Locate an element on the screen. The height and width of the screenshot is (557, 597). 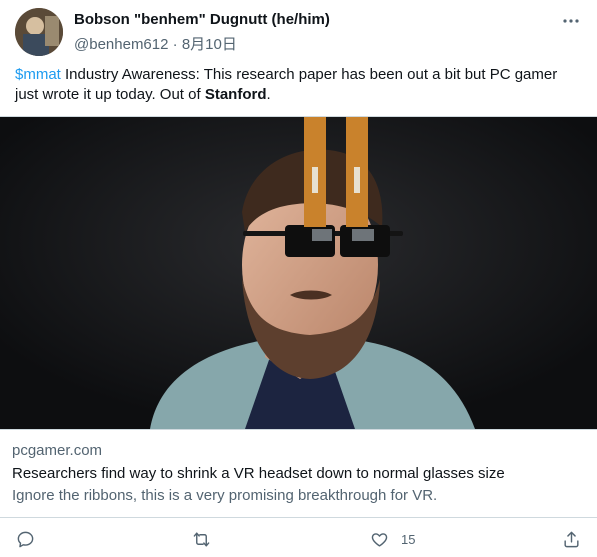
retweet-button is located at coordinates (207, 539).